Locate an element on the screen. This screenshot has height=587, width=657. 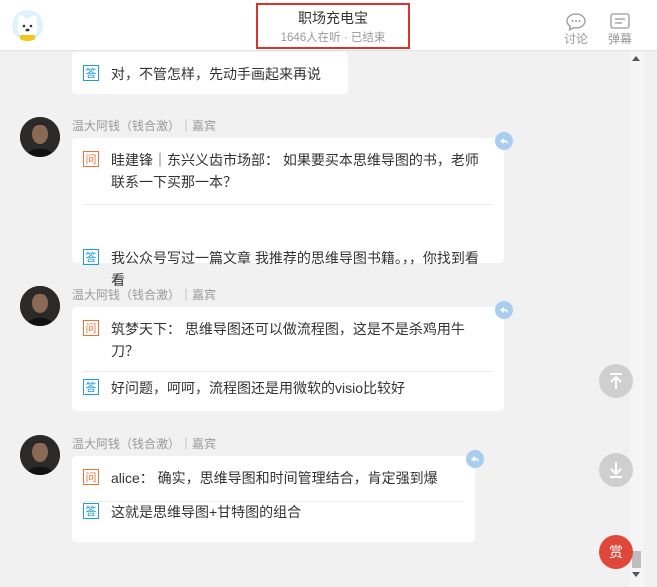
question-text: alice： 确实，思维导图和时间管理结合，肯定强到爆 is located at coordinates (274, 478).